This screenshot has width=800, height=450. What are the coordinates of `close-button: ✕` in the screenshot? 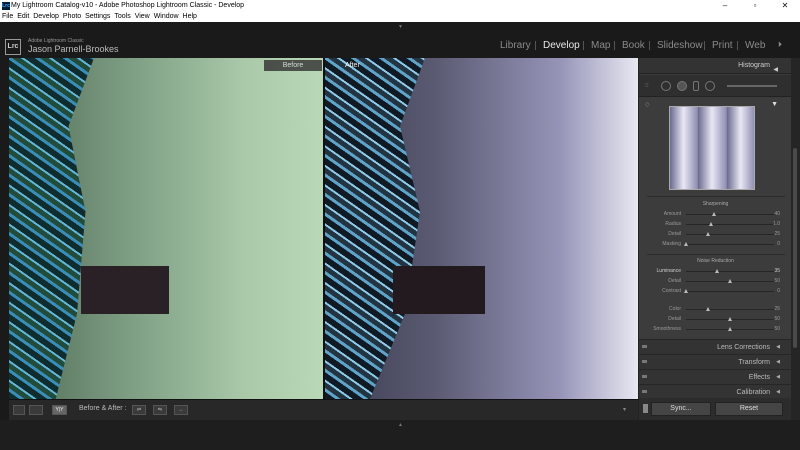 It's located at (785, 6).